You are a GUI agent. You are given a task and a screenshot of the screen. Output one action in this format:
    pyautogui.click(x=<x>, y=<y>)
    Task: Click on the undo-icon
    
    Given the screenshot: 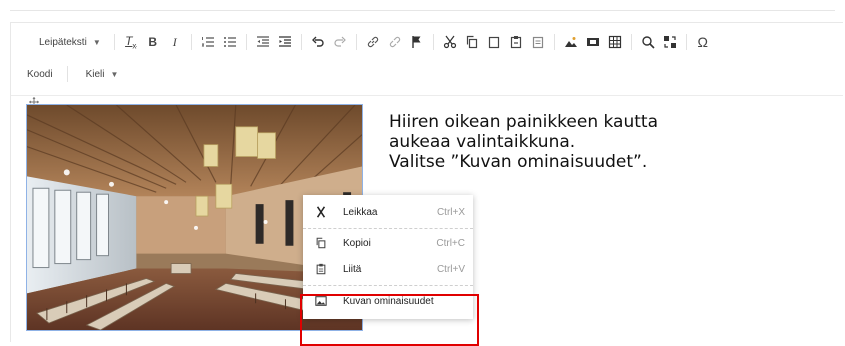 What is the action you would take?
    pyautogui.click(x=317, y=41)
    